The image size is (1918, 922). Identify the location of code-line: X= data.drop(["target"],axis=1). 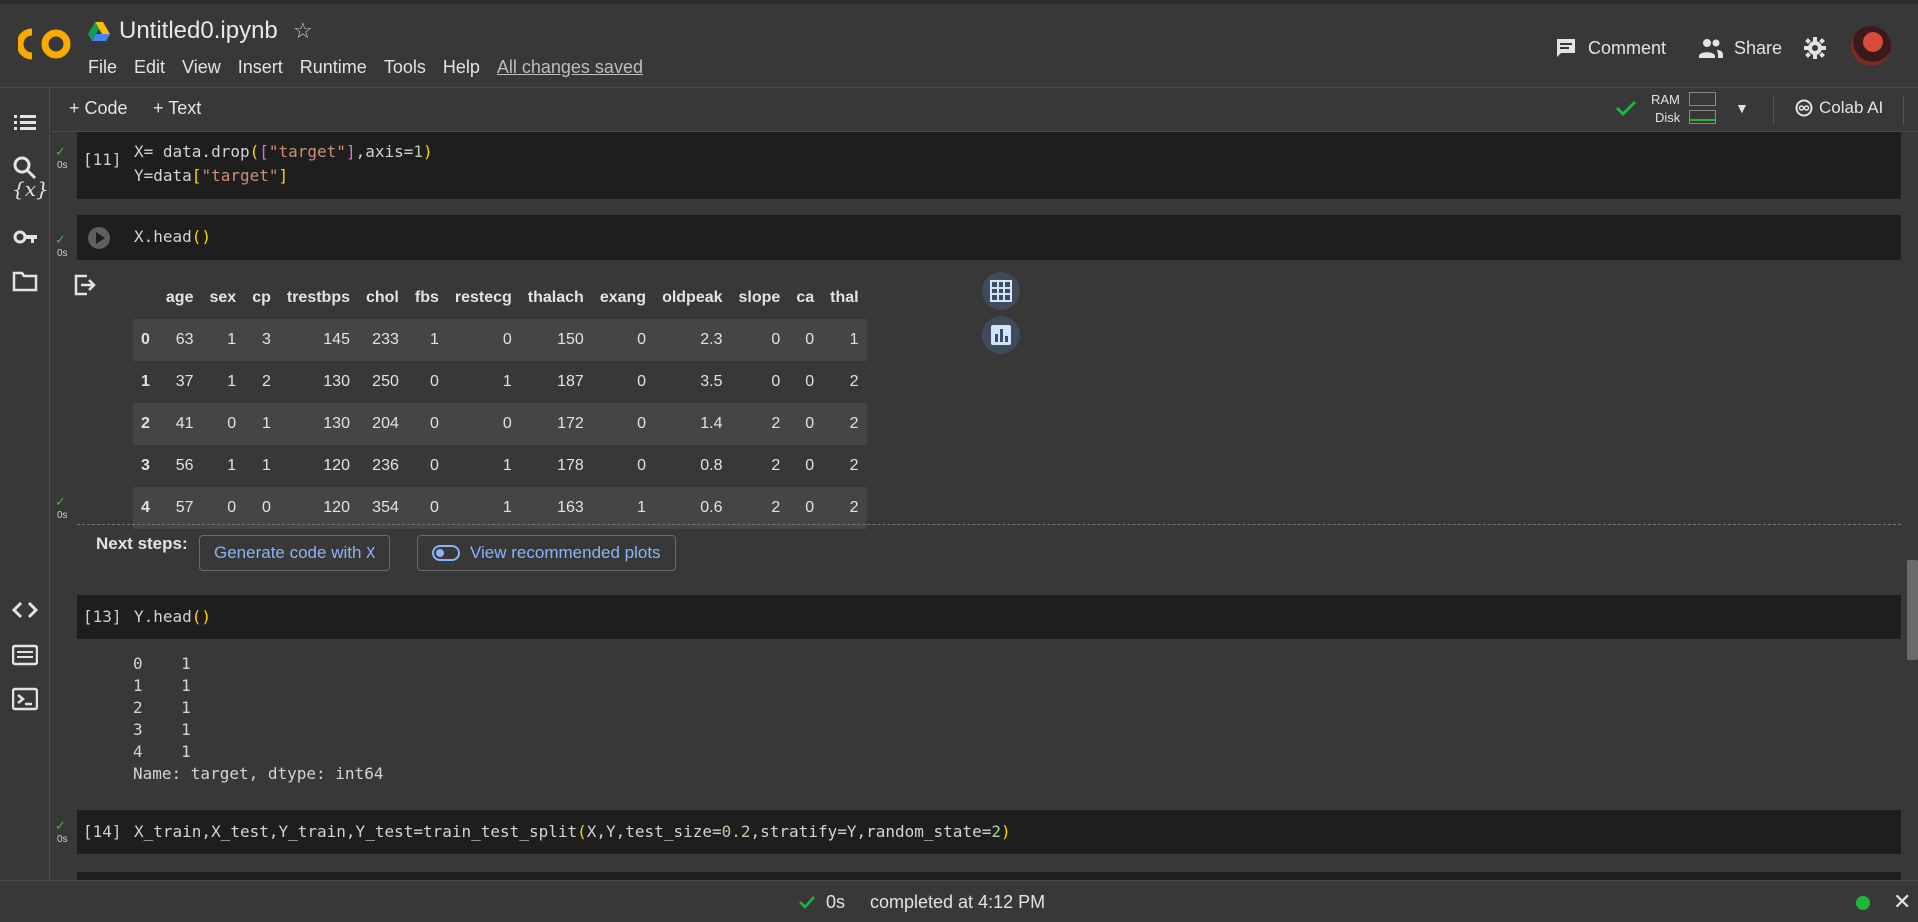
(283, 152).